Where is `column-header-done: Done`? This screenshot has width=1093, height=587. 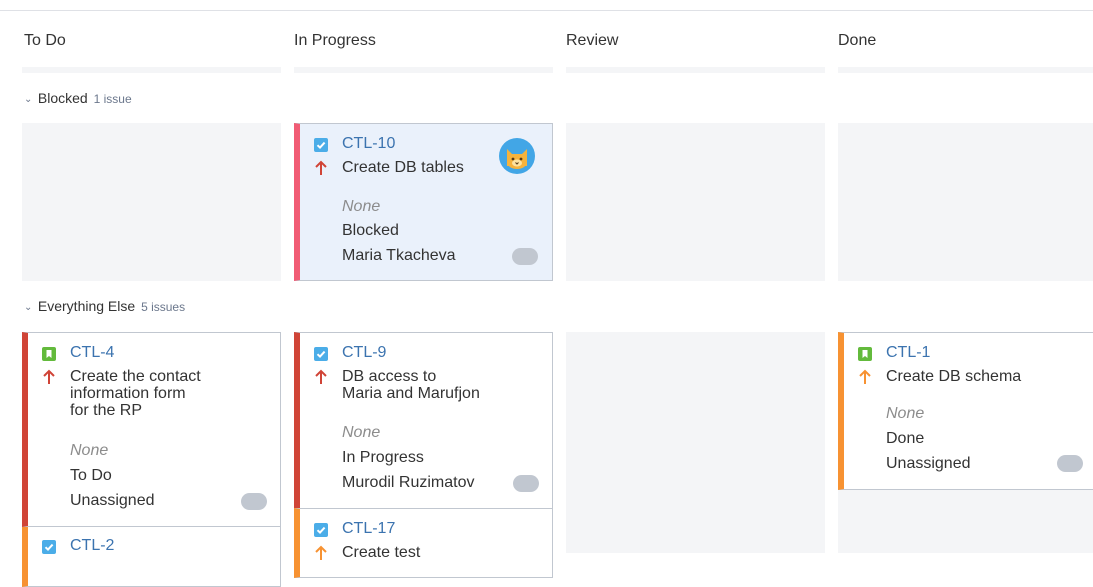 column-header-done: Done is located at coordinates (857, 40).